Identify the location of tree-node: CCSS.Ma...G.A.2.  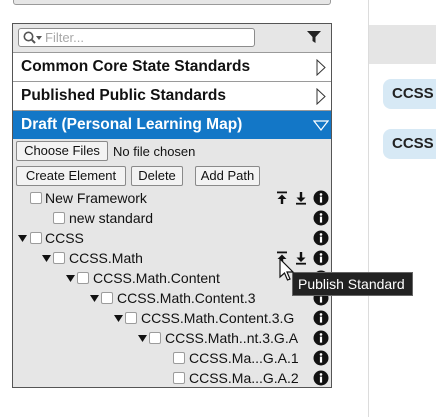
(172, 379).